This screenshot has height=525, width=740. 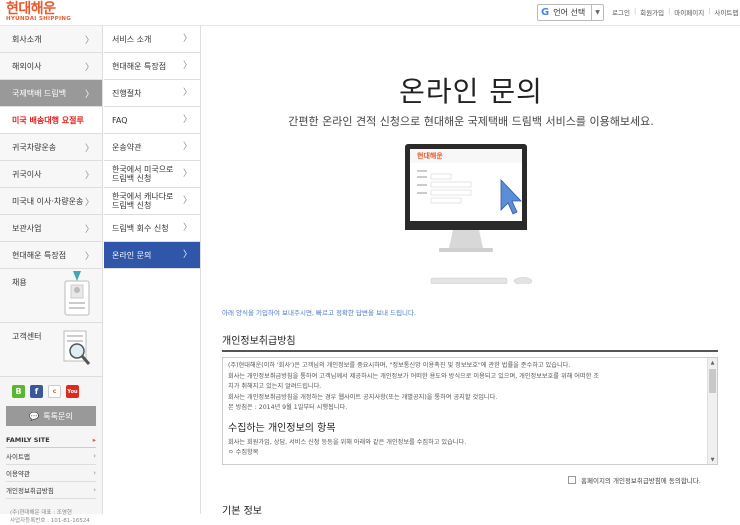 What do you see at coordinates (51, 456) in the screenshot?
I see `footer-sitemap-link: 사이트맵 ›` at bounding box center [51, 456].